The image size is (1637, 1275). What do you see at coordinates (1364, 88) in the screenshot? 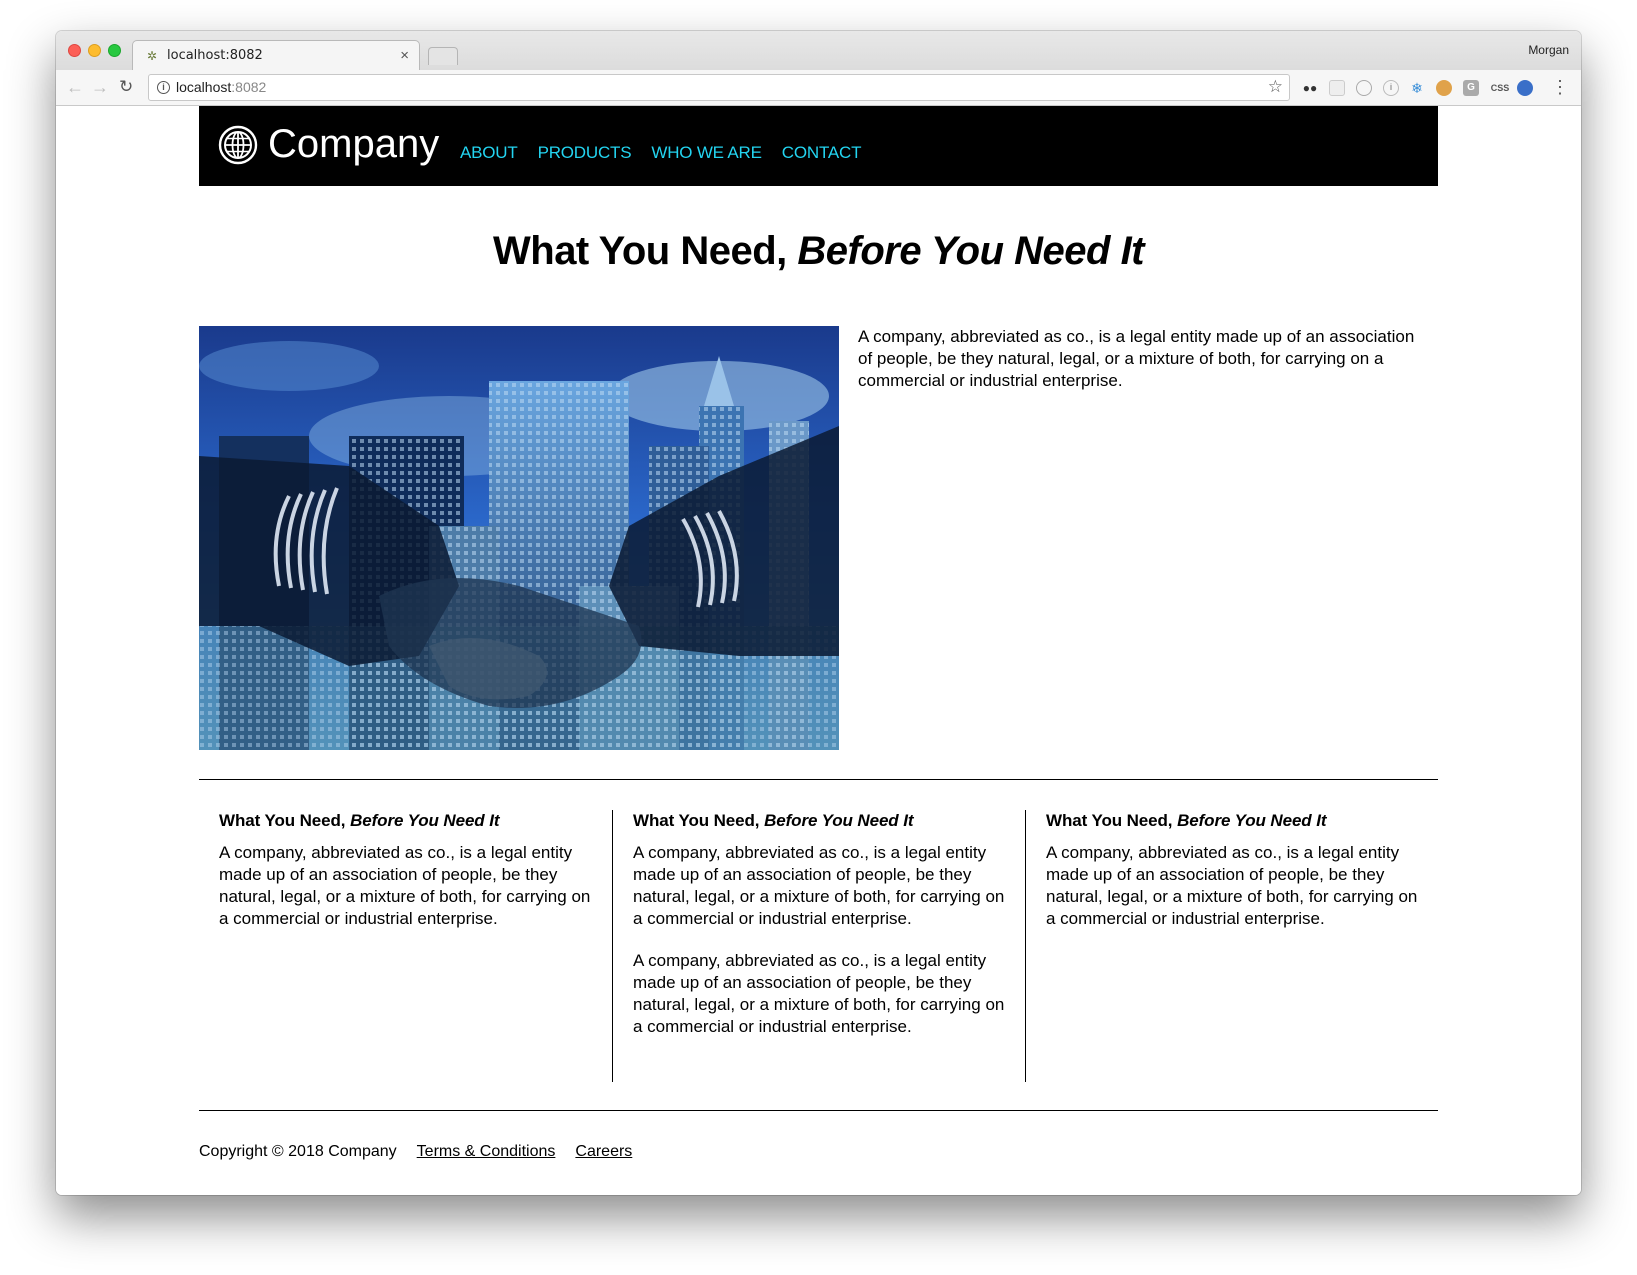
I see `circle-ext-icon` at bounding box center [1364, 88].